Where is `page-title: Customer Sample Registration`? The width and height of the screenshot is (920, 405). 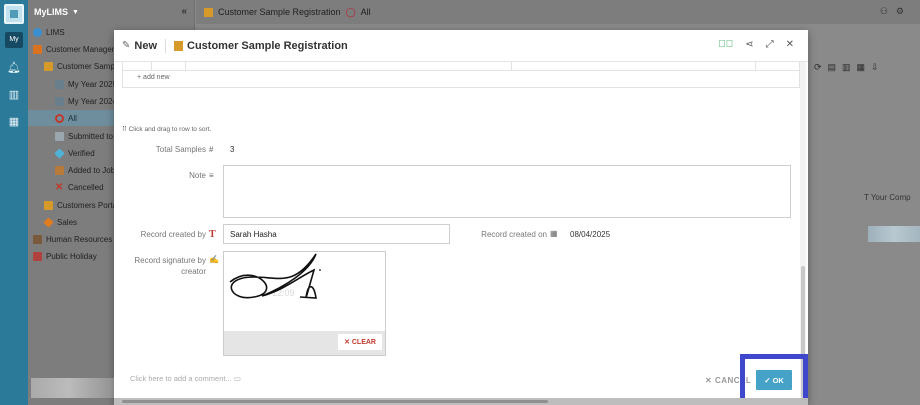 page-title: Customer Sample Registration is located at coordinates (279, 12).